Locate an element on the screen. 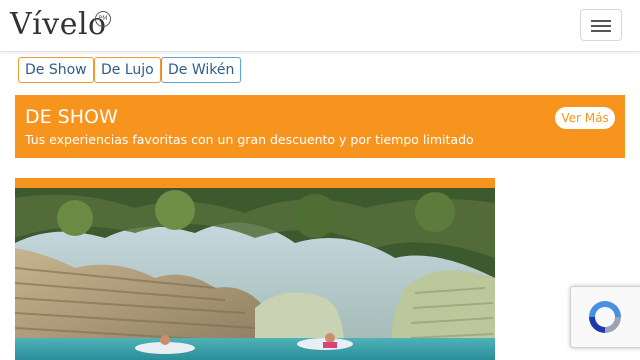  top-navbar: Vívelo PM is located at coordinates (320, 26).